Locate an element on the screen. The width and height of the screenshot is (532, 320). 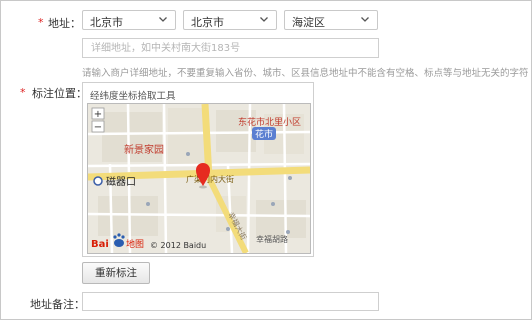
detail-address-input is located at coordinates (230, 48).